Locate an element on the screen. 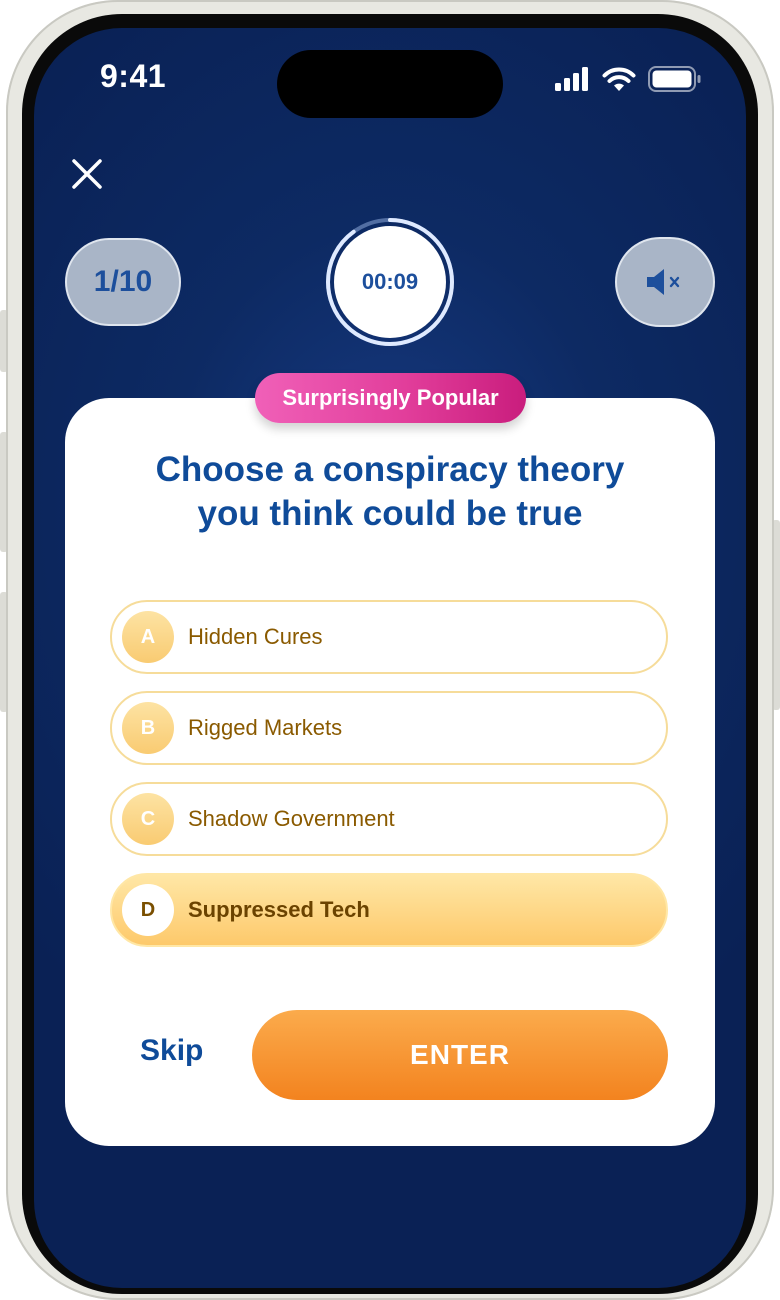  countdown-timer: 00:09 is located at coordinates (390, 282).